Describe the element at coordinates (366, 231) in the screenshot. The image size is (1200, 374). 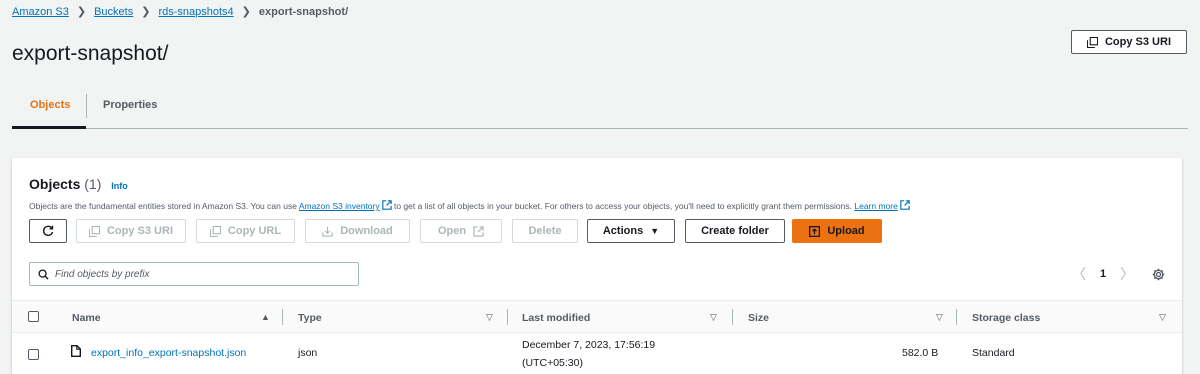
I see `download-label: Download` at that location.